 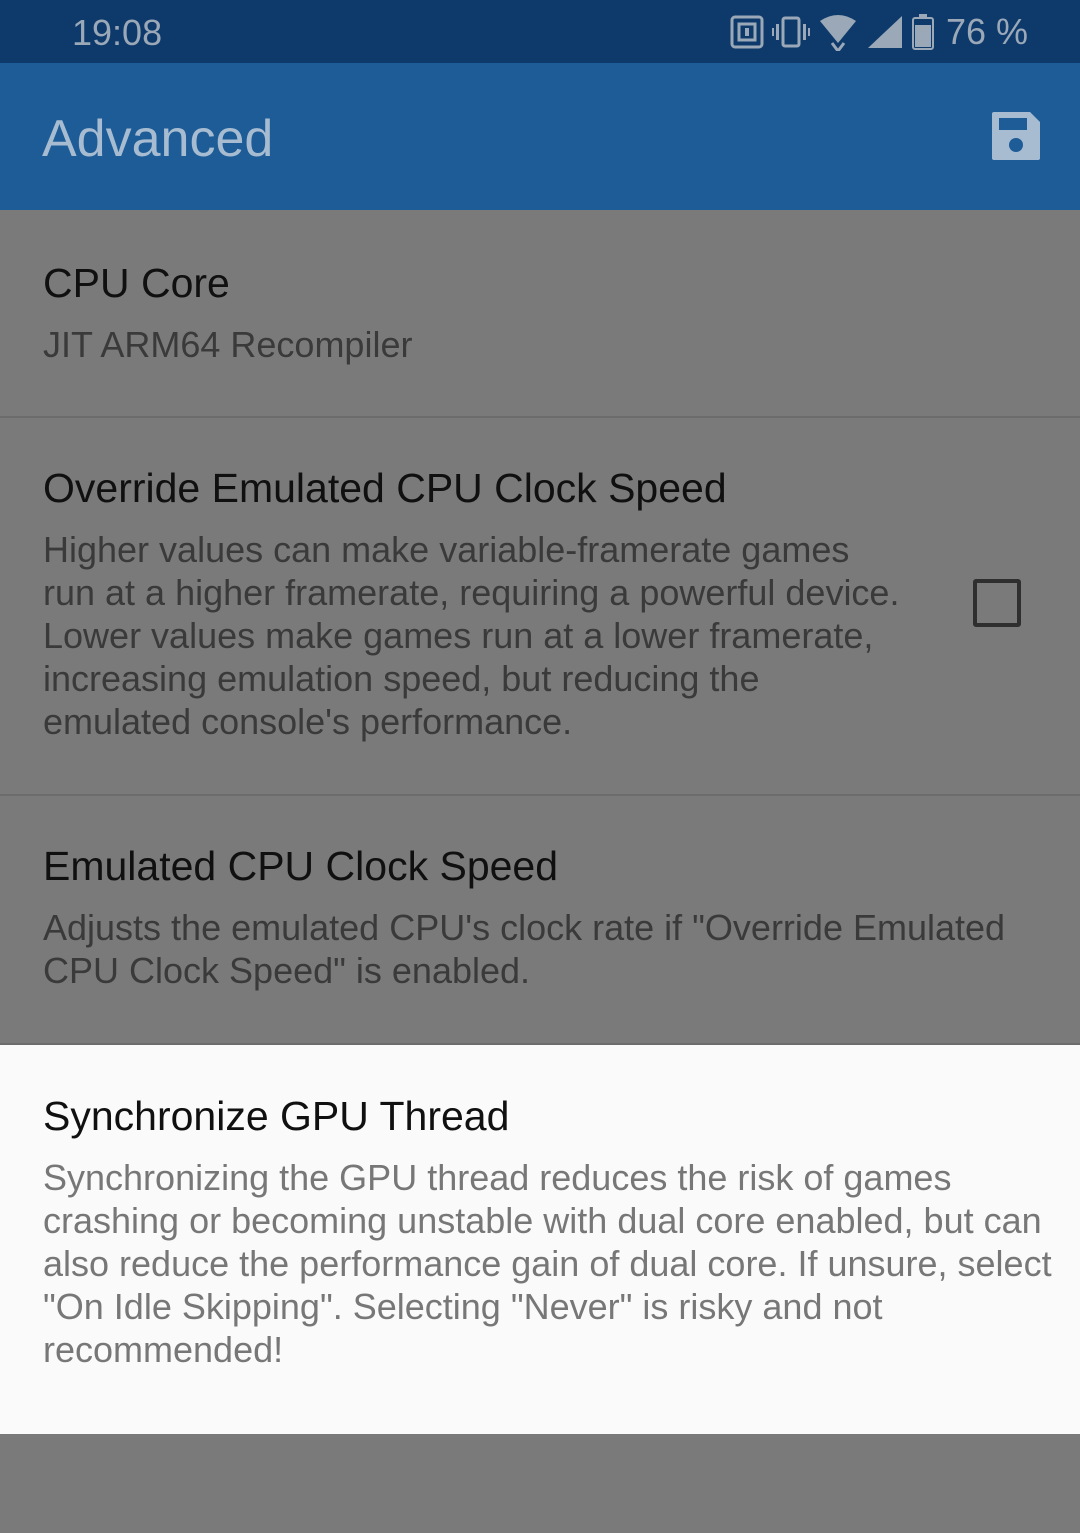 I want to click on wifi-icon, so click(x=838, y=32).